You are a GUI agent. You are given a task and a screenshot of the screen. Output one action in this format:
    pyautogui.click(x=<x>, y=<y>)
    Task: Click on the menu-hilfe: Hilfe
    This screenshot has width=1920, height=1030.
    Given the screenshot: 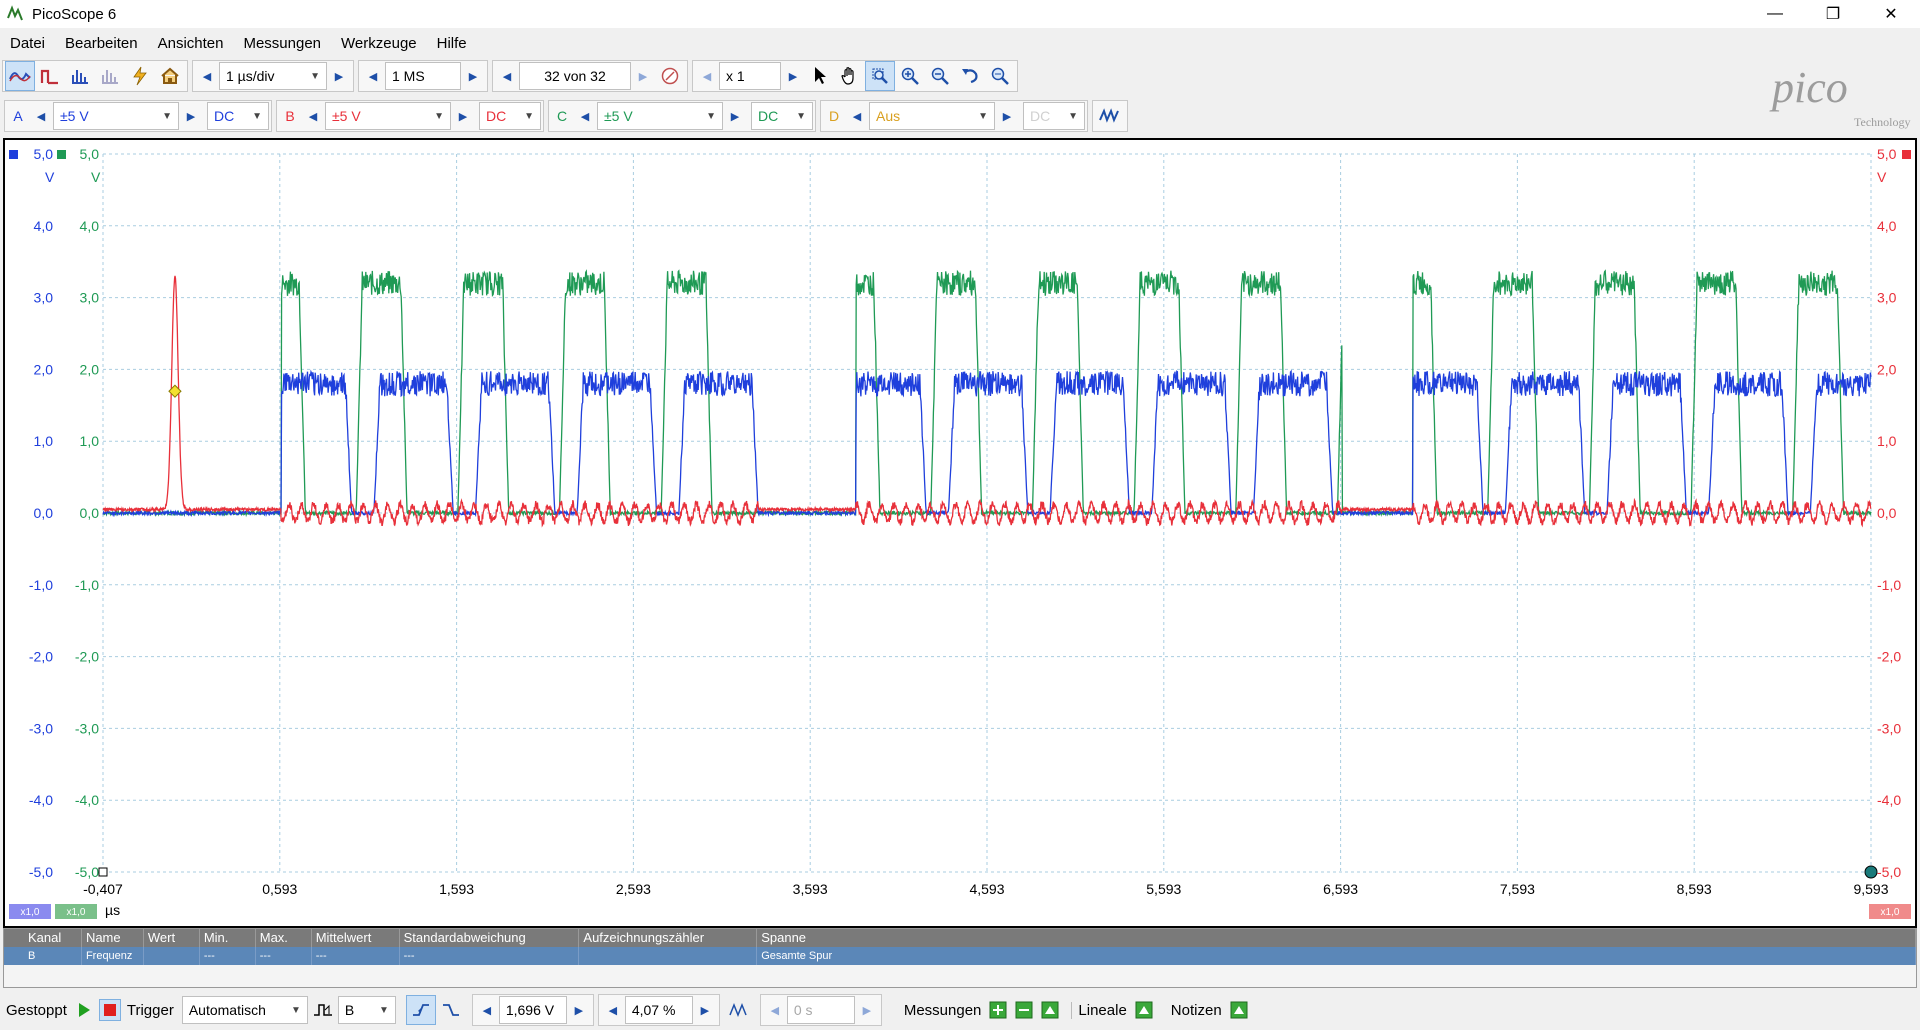 What is the action you would take?
    pyautogui.click(x=452, y=43)
    